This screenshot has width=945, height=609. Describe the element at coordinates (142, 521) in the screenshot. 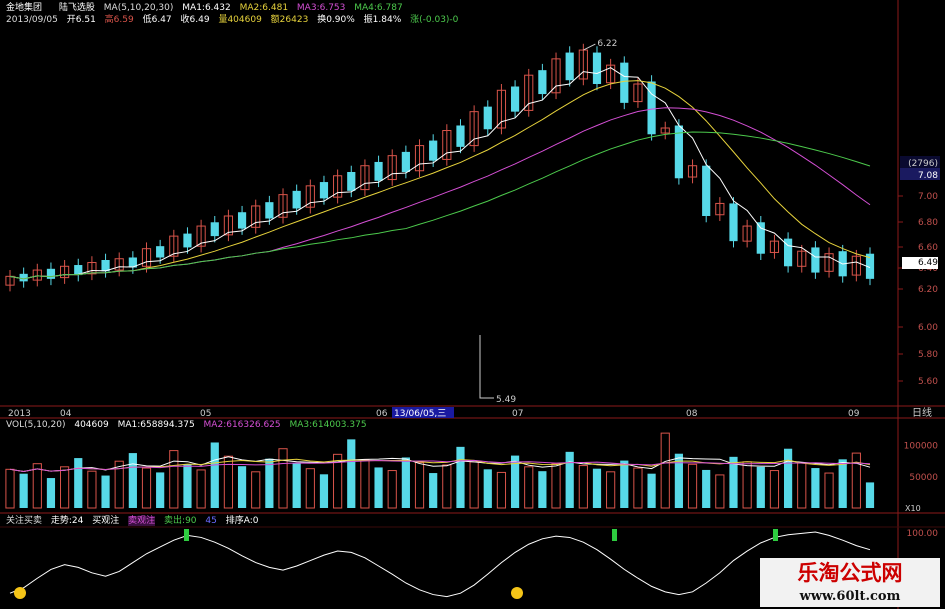

I see `ind-sell-watch: 卖观注` at that location.